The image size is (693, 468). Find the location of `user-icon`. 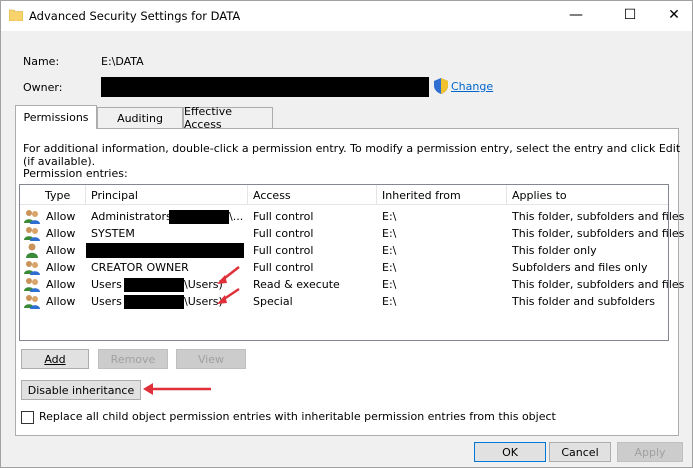

user-icon is located at coordinates (32, 250).